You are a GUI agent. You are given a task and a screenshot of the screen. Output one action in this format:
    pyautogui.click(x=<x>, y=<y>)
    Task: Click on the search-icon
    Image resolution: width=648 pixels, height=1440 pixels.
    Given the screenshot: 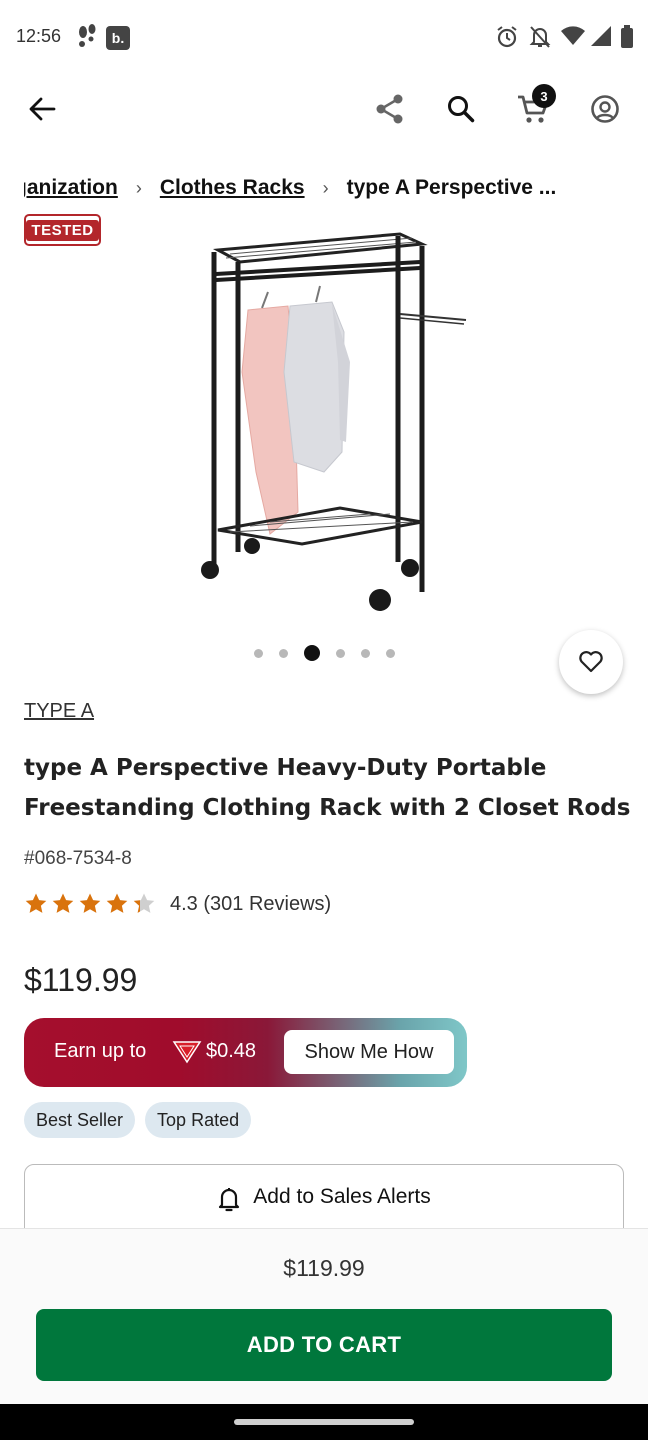 What is the action you would take?
    pyautogui.click(x=461, y=109)
    